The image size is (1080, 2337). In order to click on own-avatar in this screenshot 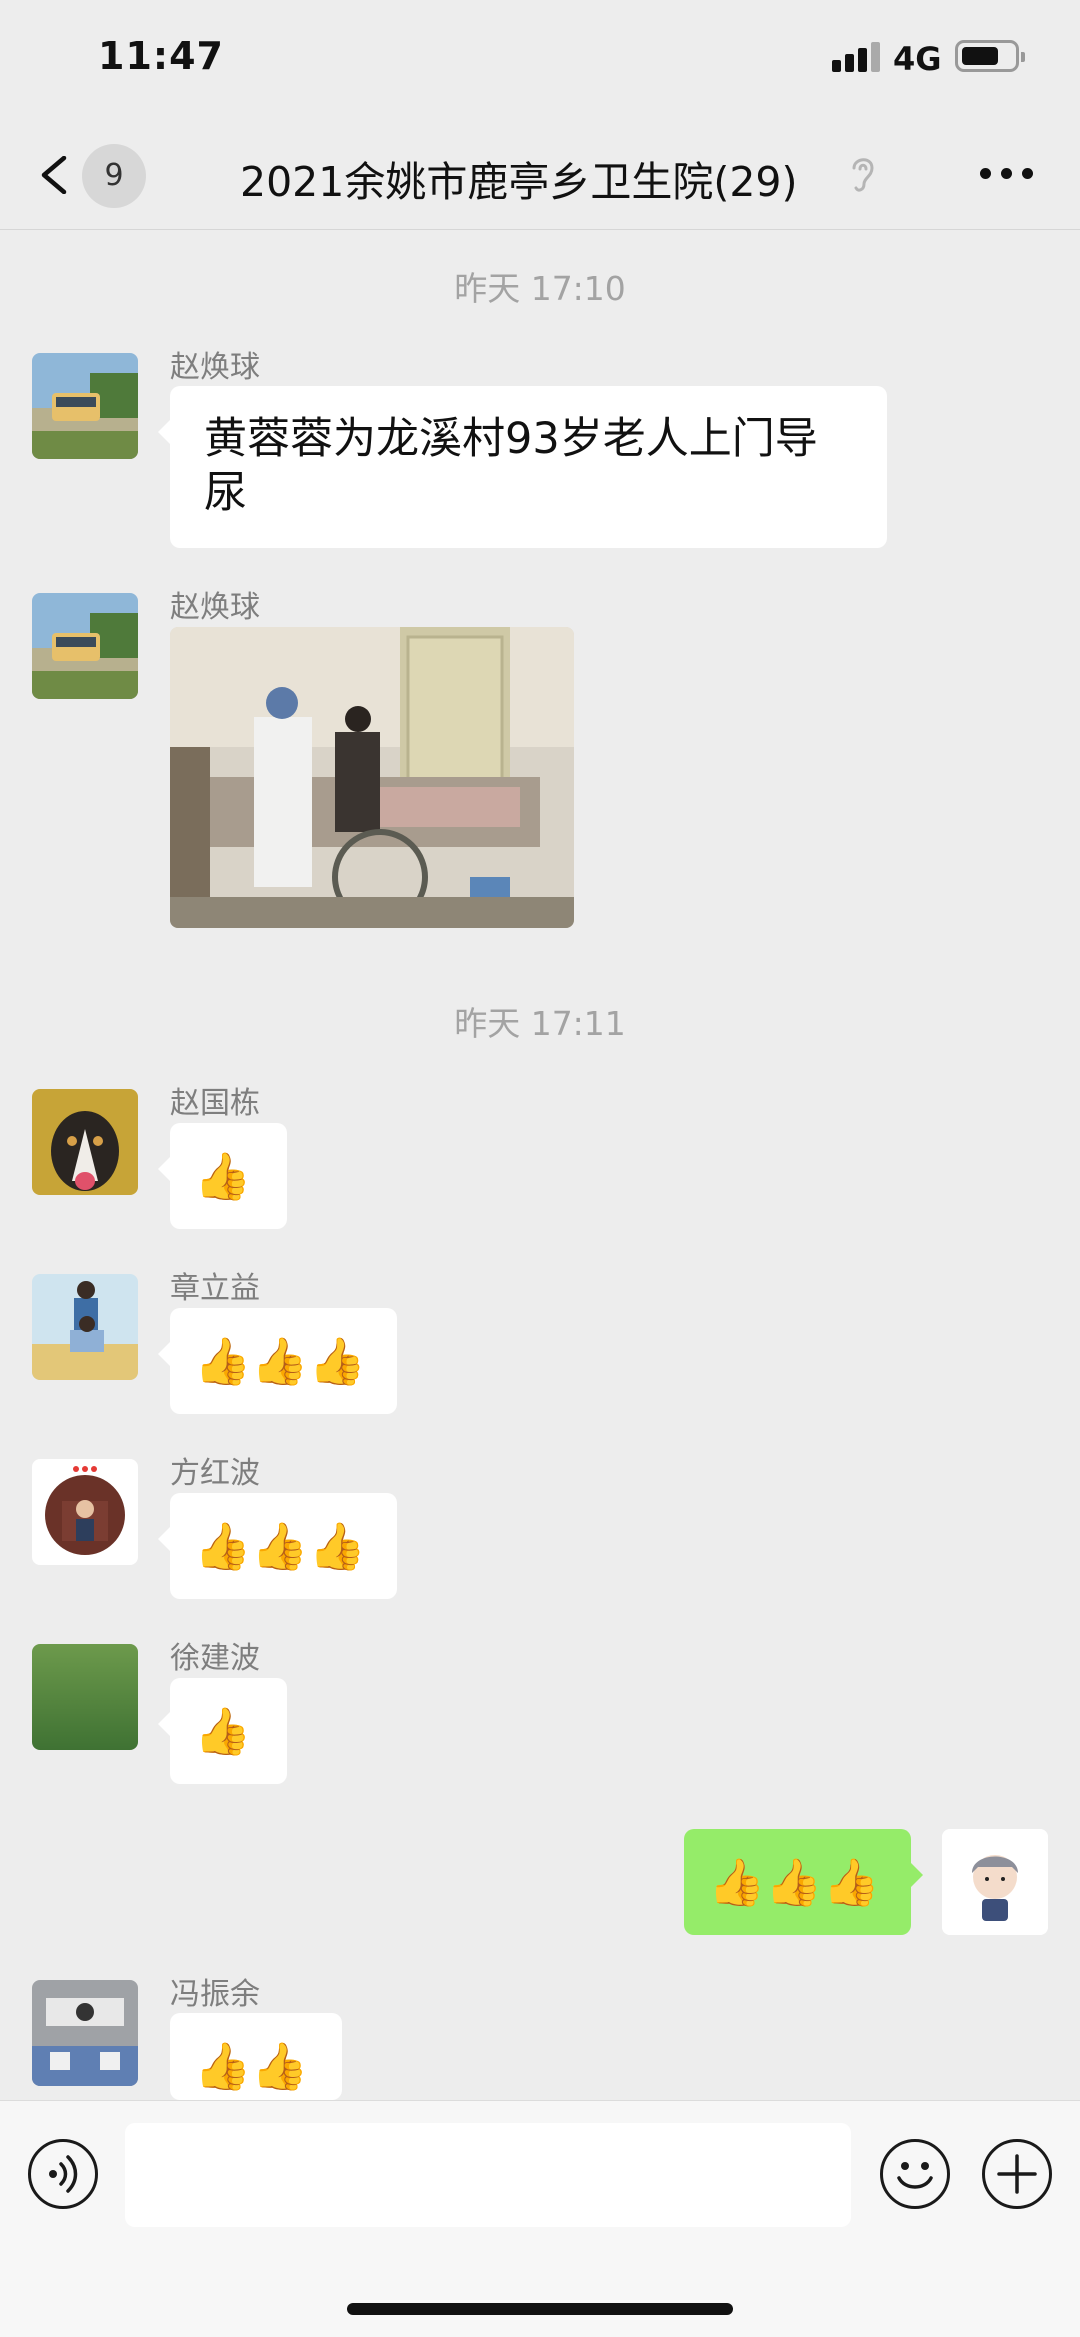, I will do `click(995, 1882)`.